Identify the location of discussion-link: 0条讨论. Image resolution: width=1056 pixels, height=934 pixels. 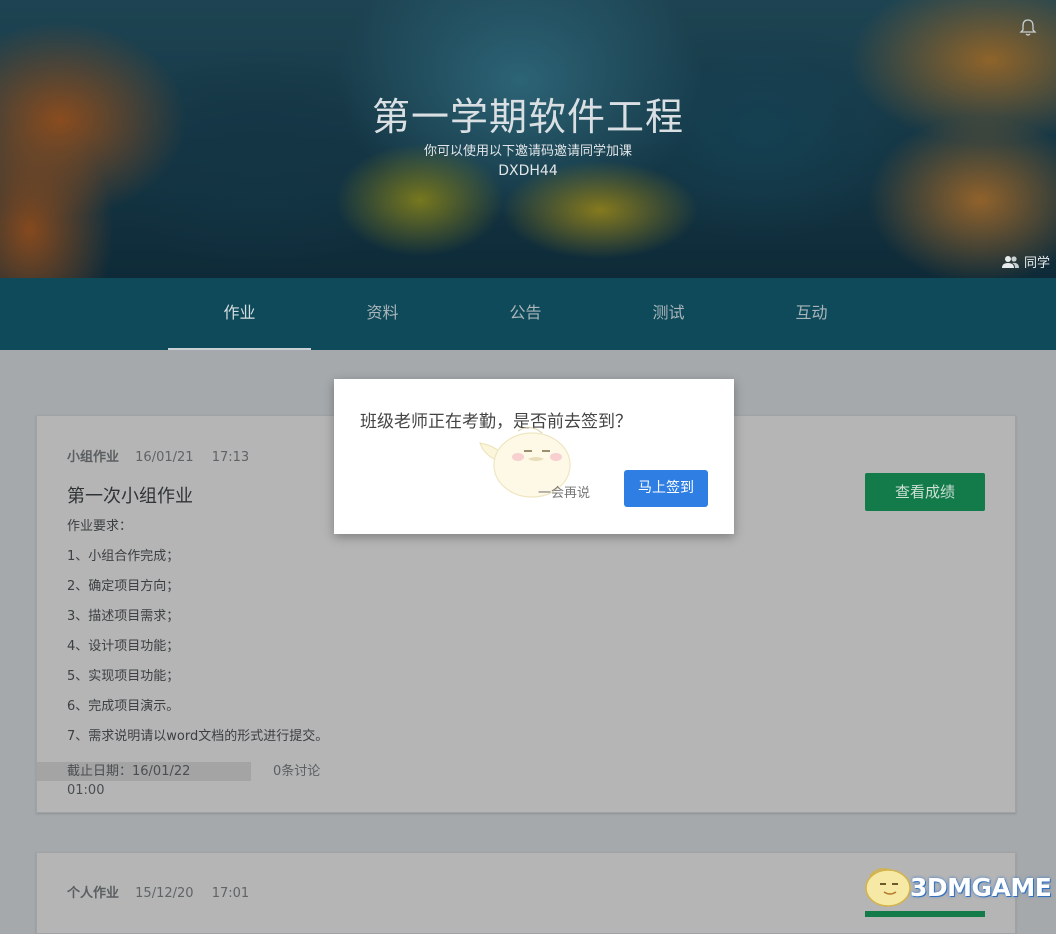
(296, 771).